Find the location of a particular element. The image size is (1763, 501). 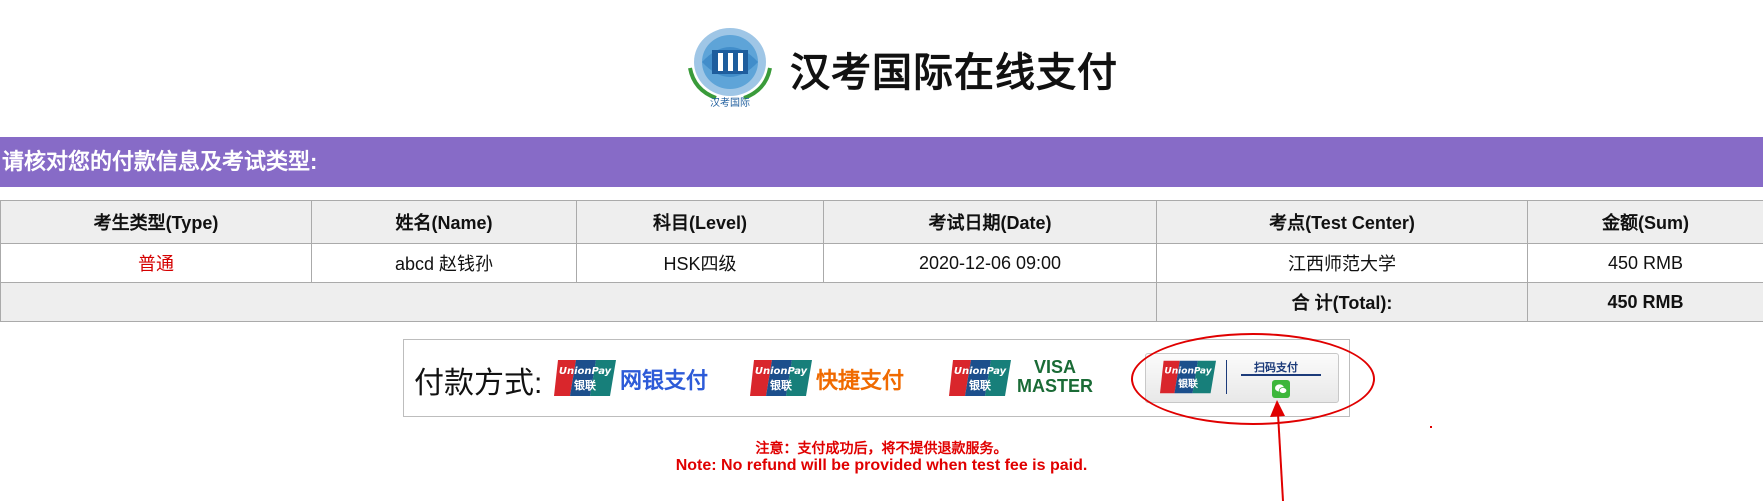

cti-logo-icon: 汉考国际 is located at coordinates (730, 68).